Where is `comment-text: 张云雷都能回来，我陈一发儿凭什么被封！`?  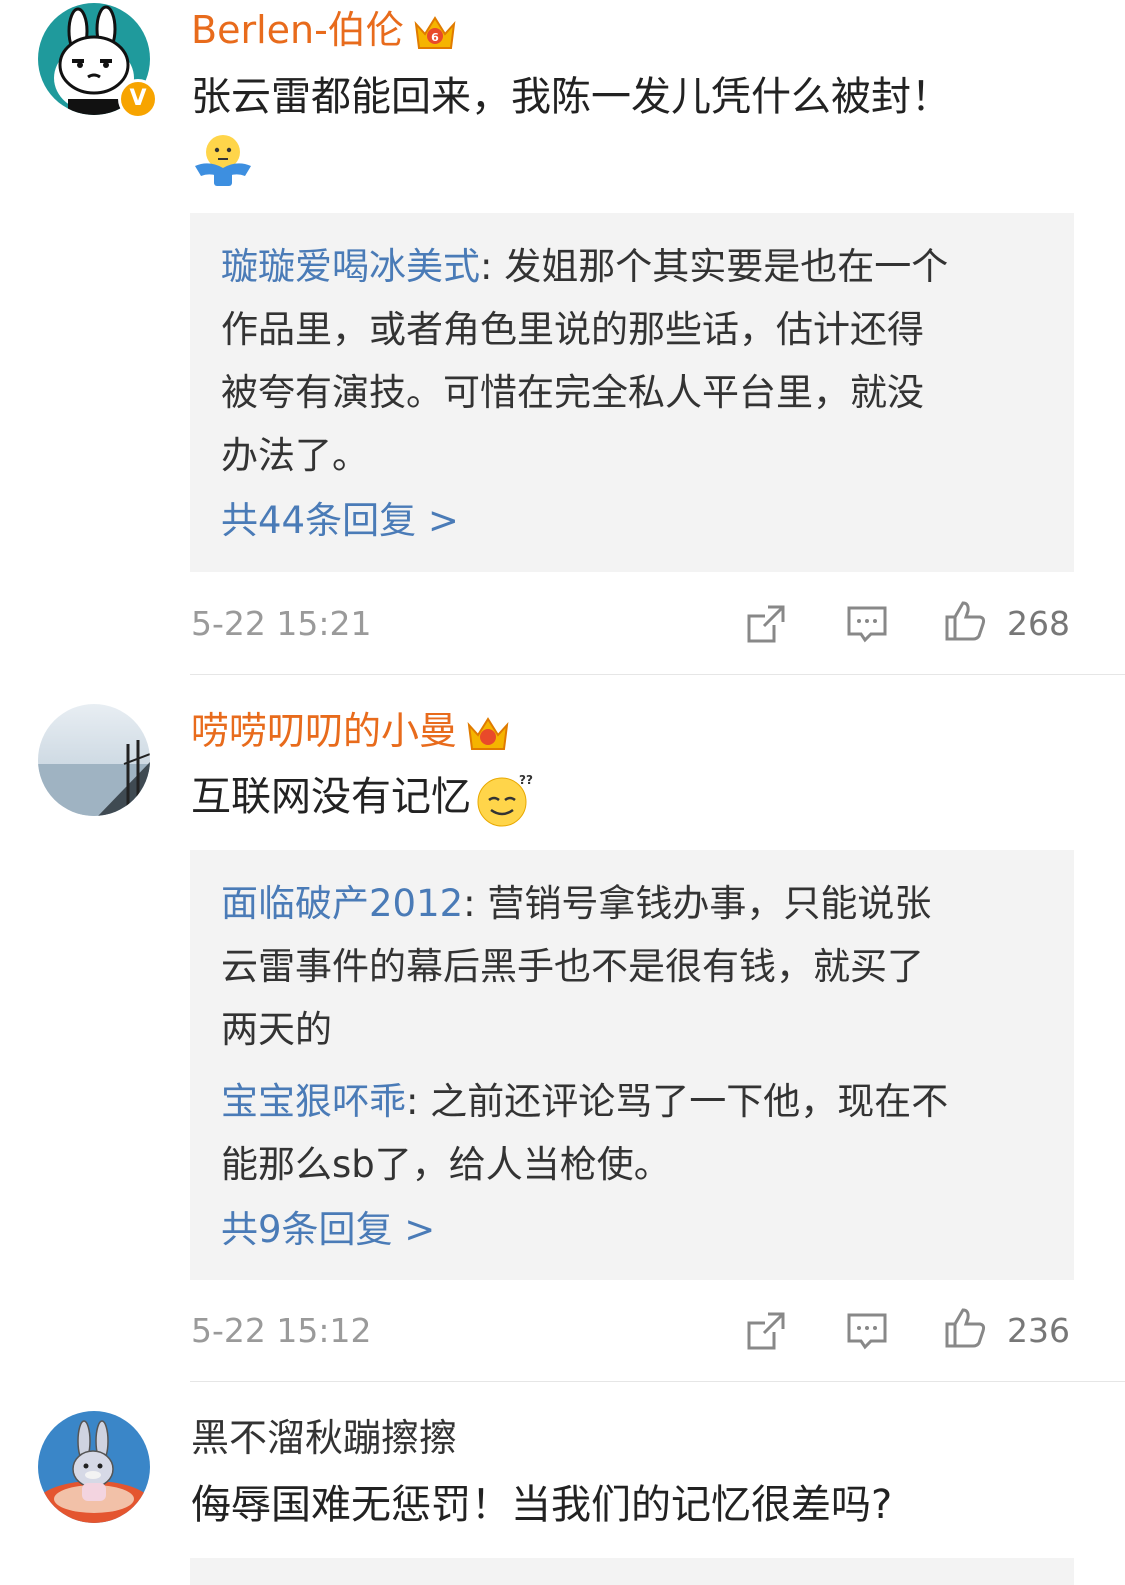
comment-text: 张云雷都能回来，我陈一发儿凭什么被封！ is located at coordinates (571, 97).